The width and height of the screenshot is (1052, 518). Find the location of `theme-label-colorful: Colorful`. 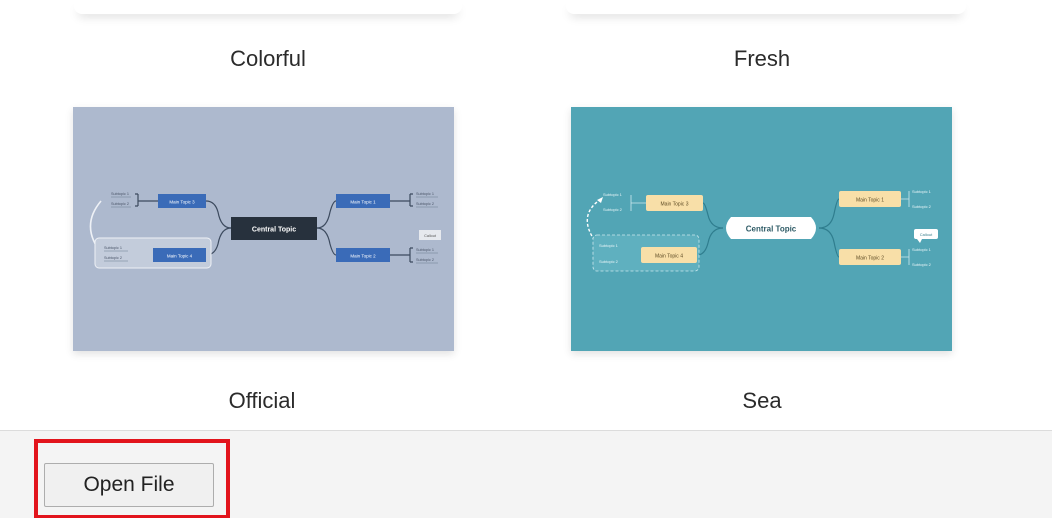

theme-label-colorful: Colorful is located at coordinates (268, 58).